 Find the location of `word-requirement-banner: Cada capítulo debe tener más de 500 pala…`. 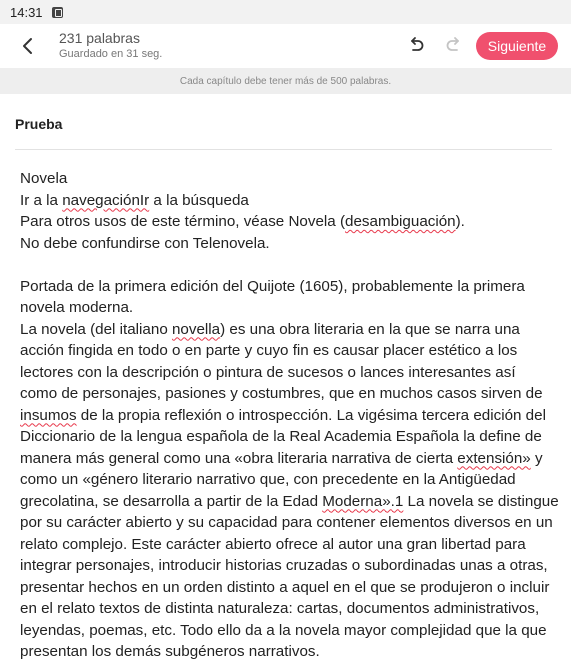

word-requirement-banner: Cada capítulo debe tener más de 500 pala… is located at coordinates (285, 81).